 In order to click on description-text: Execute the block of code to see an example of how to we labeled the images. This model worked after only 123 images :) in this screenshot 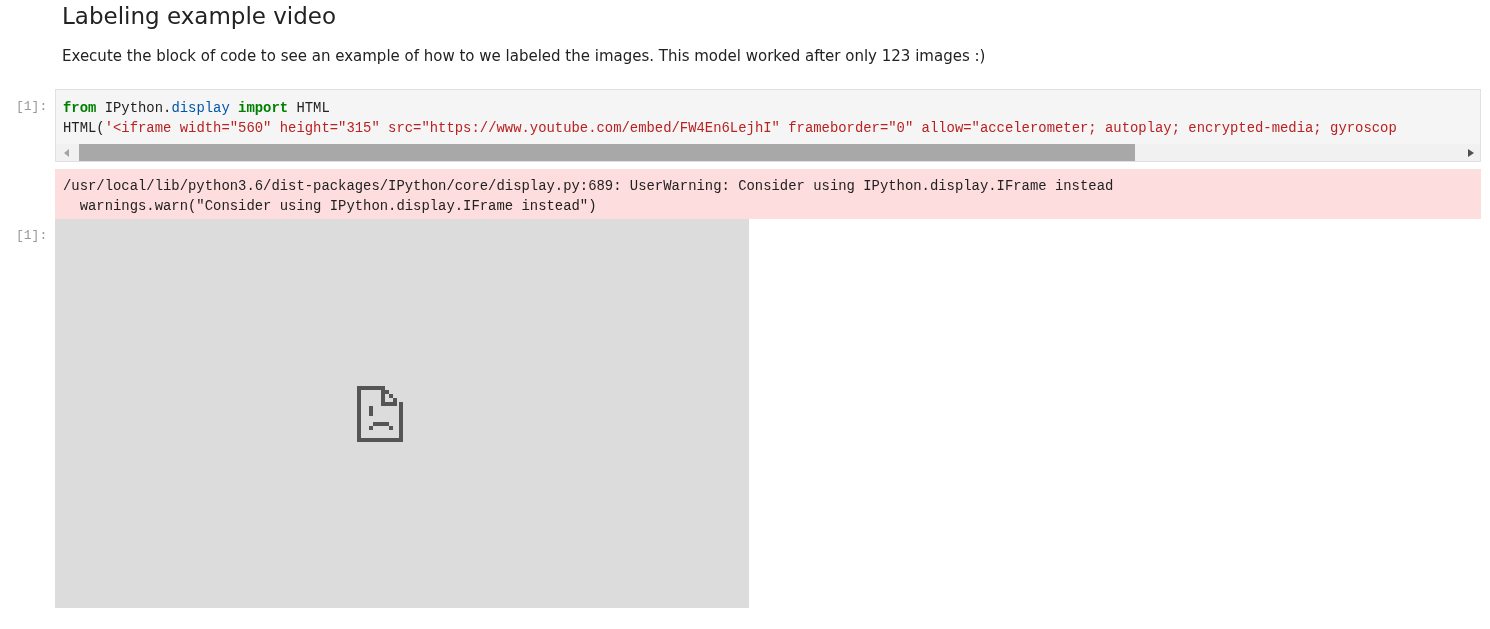, I will do `click(524, 56)`.